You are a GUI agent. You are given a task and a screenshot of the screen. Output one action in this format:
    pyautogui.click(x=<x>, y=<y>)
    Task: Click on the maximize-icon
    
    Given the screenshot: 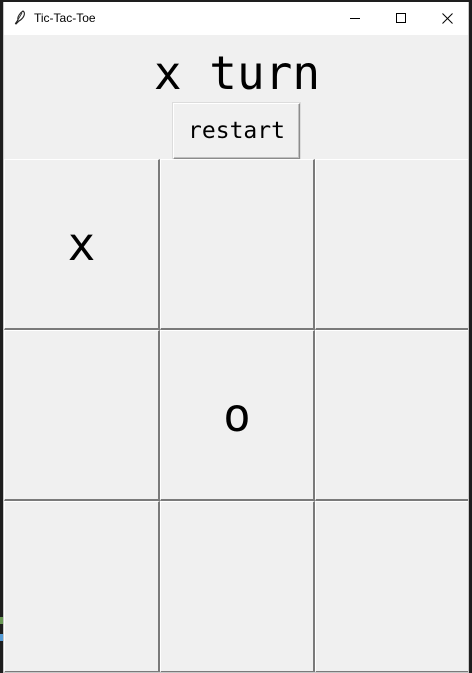 What is the action you would take?
    pyautogui.click(x=401, y=18)
    